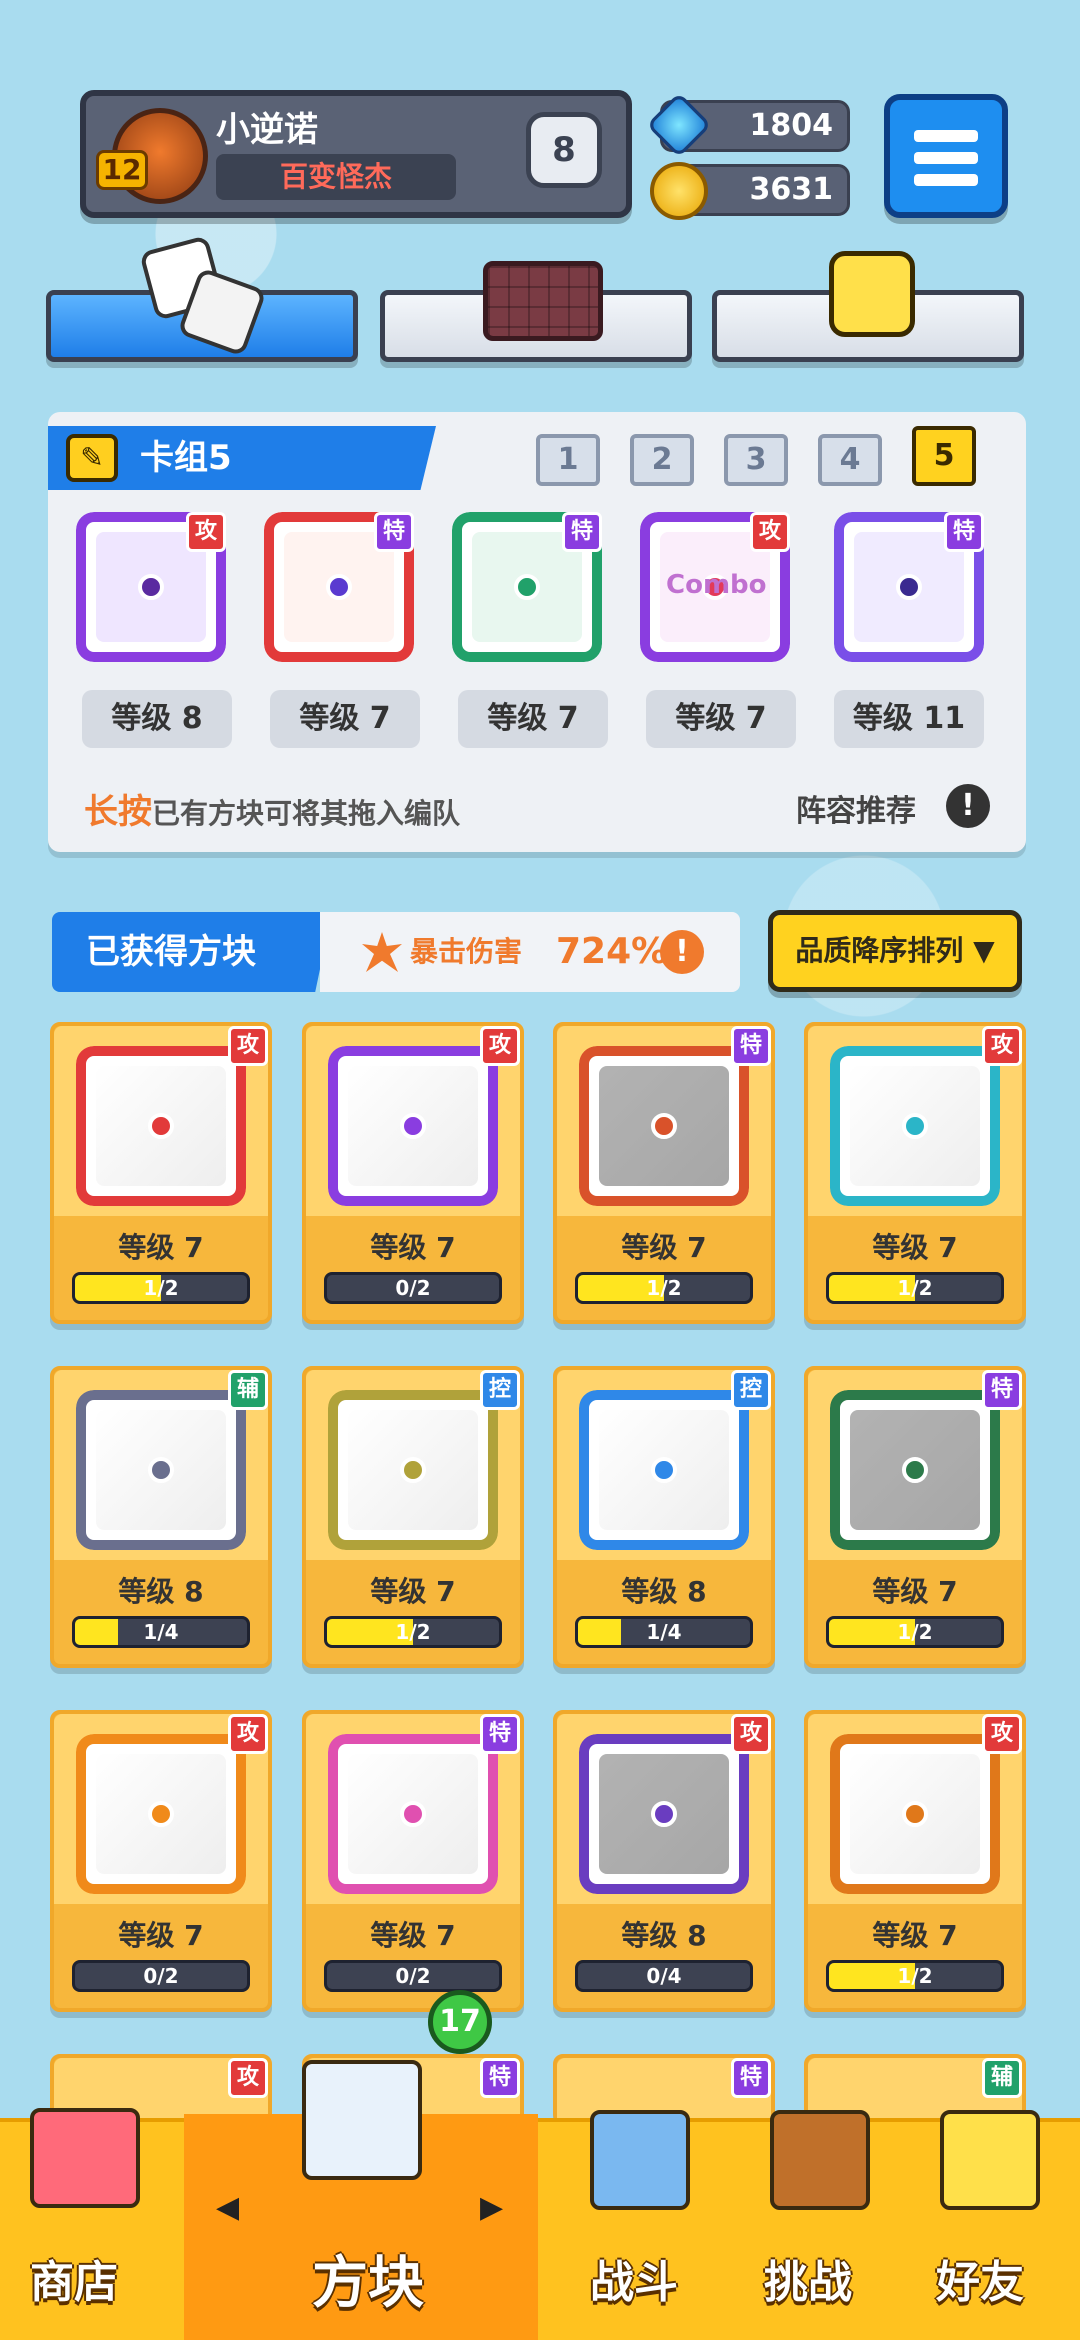 The image size is (1080, 2340). What do you see at coordinates (368, 2283) in the screenshot?
I see `nav-blocks-label: 方块` at bounding box center [368, 2283].